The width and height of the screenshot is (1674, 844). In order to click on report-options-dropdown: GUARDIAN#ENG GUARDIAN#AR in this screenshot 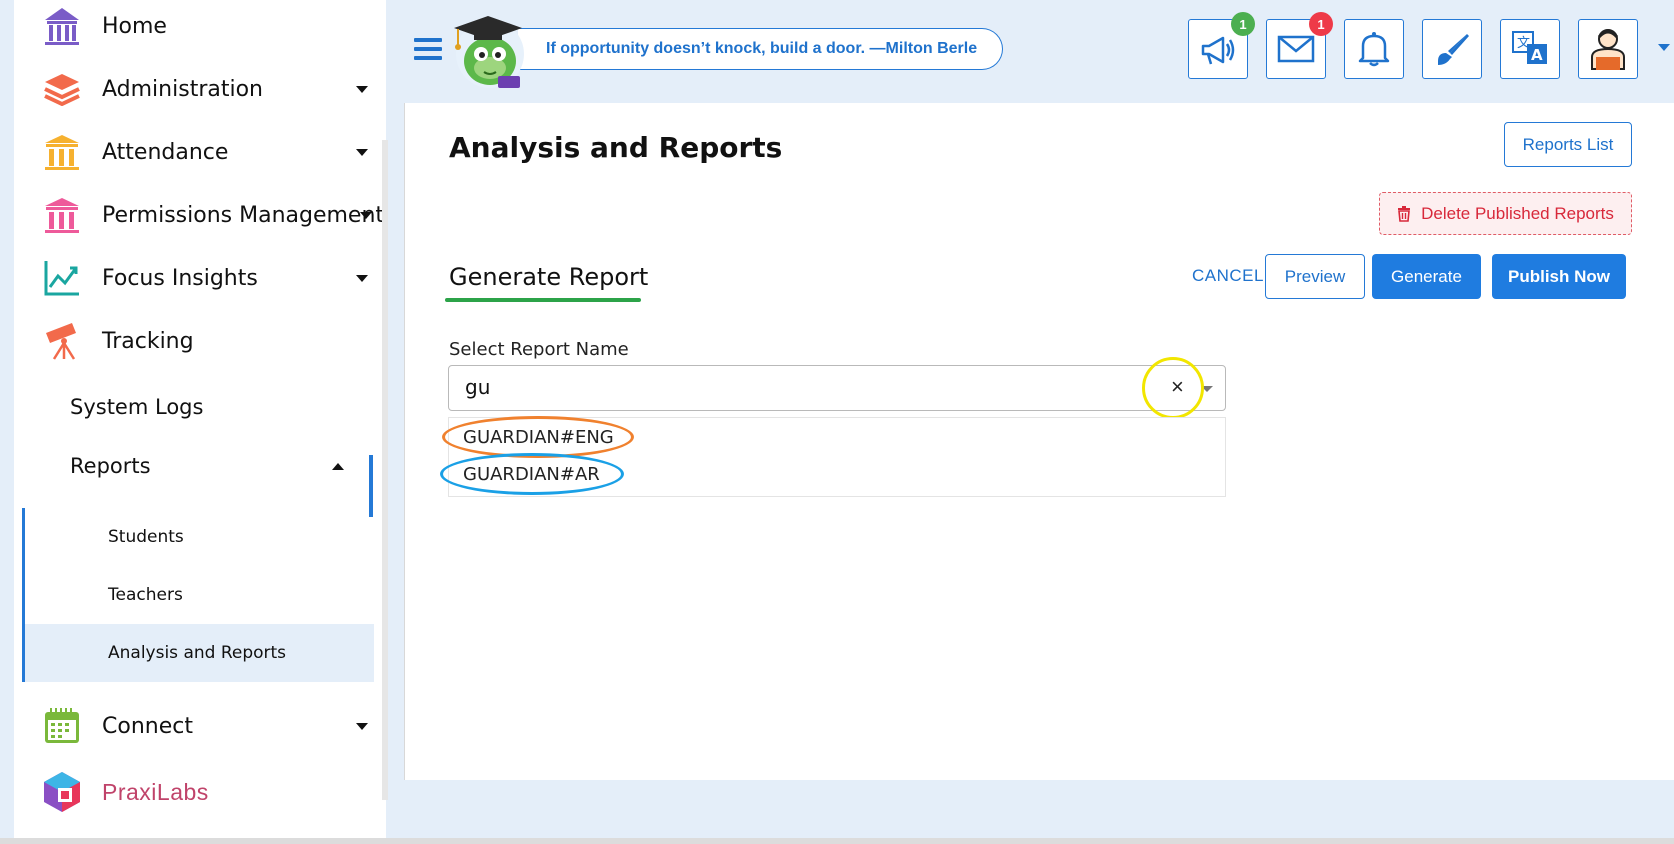, I will do `click(837, 457)`.